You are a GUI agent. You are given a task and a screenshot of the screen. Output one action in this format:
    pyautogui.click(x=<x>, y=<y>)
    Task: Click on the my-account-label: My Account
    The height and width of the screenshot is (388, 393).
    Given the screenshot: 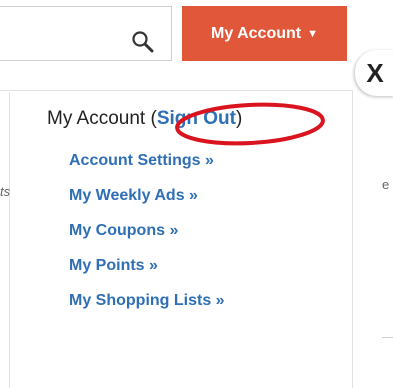 What is the action you would take?
    pyautogui.click(x=256, y=33)
    